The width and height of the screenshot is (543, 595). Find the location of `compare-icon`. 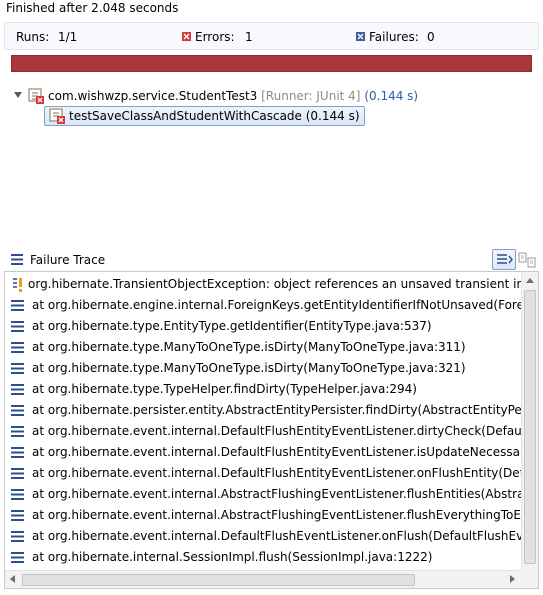

compare-icon is located at coordinates (527, 260).